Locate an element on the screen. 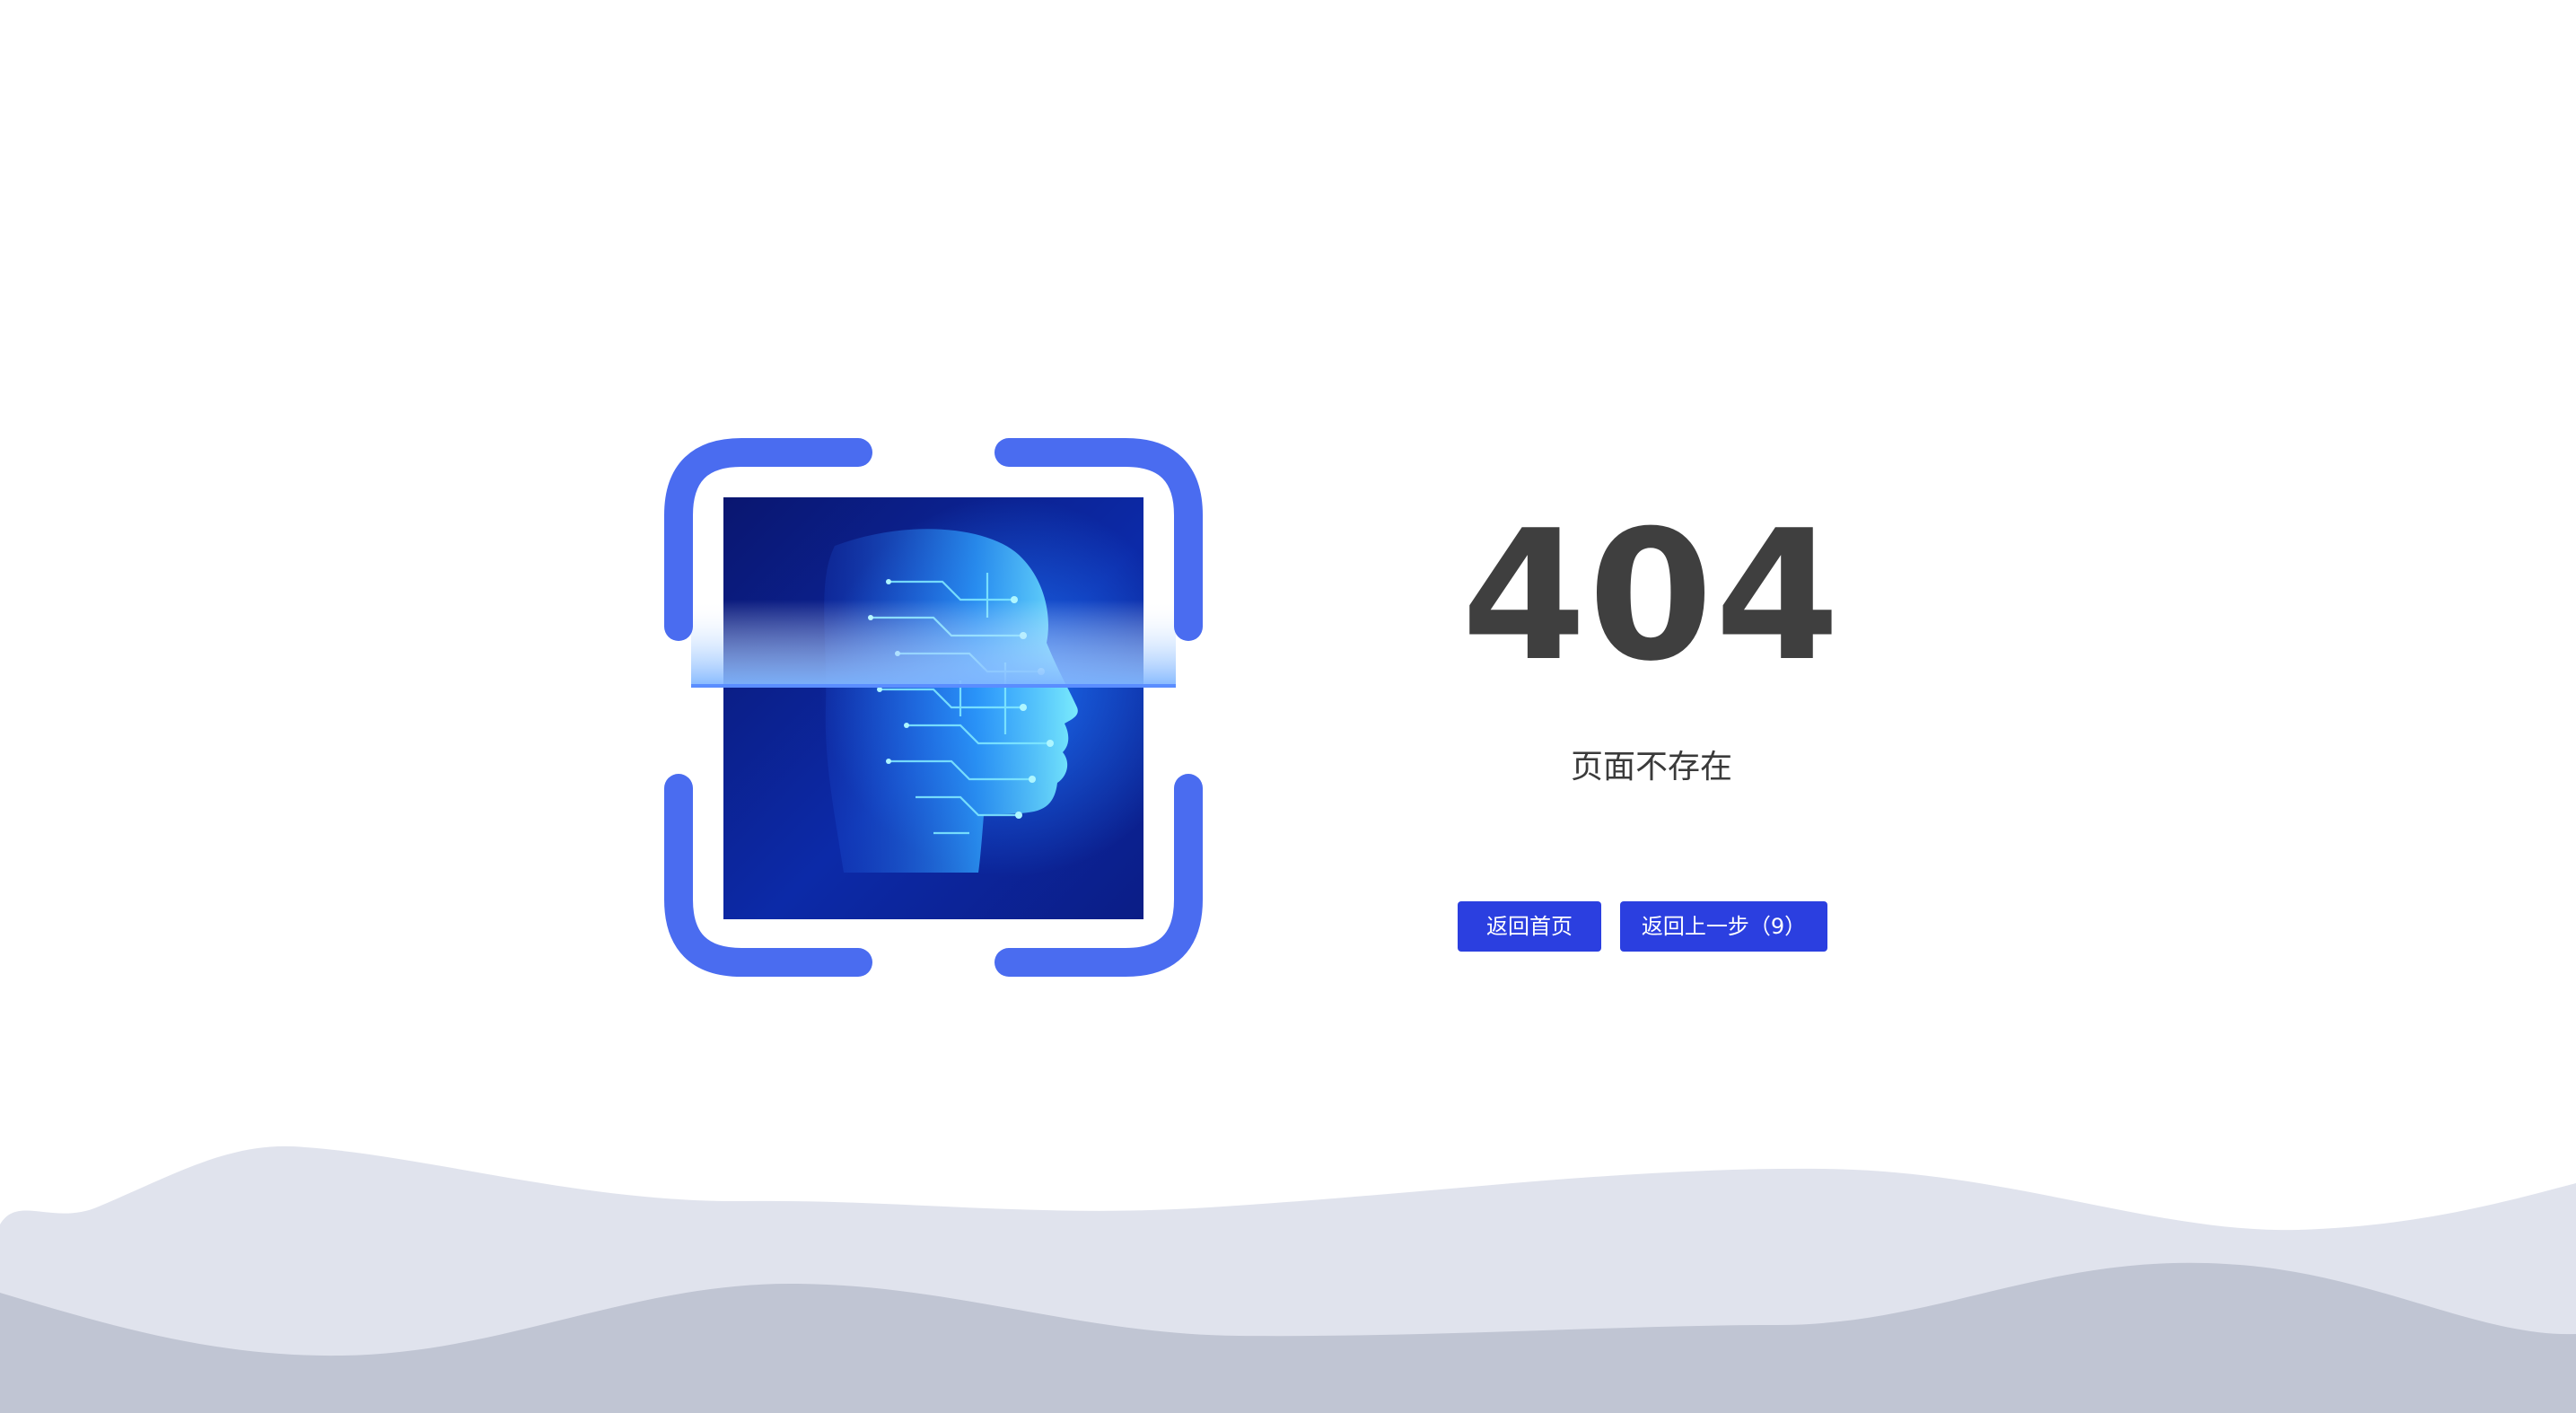 The width and height of the screenshot is (2576, 1413). error-code: 404 is located at coordinates (1651, 596).